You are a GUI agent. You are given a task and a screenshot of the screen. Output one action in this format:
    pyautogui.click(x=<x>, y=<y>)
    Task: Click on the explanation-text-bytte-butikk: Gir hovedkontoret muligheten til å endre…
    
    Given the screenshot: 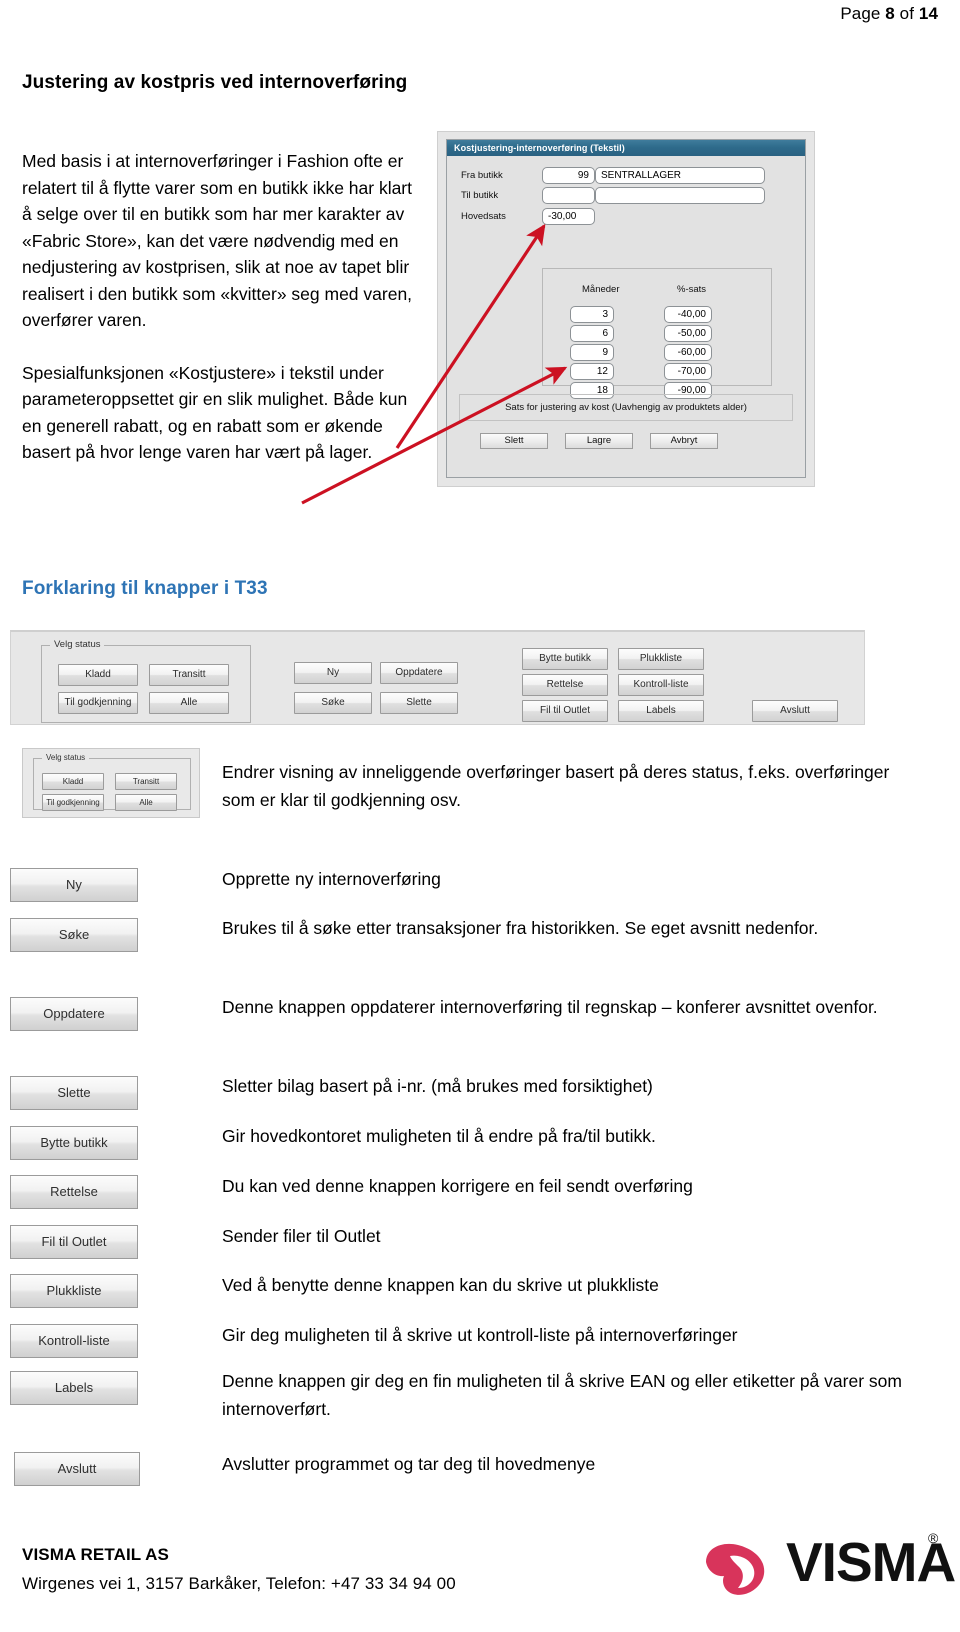 What is the action you would take?
    pyautogui.click(x=439, y=1136)
    